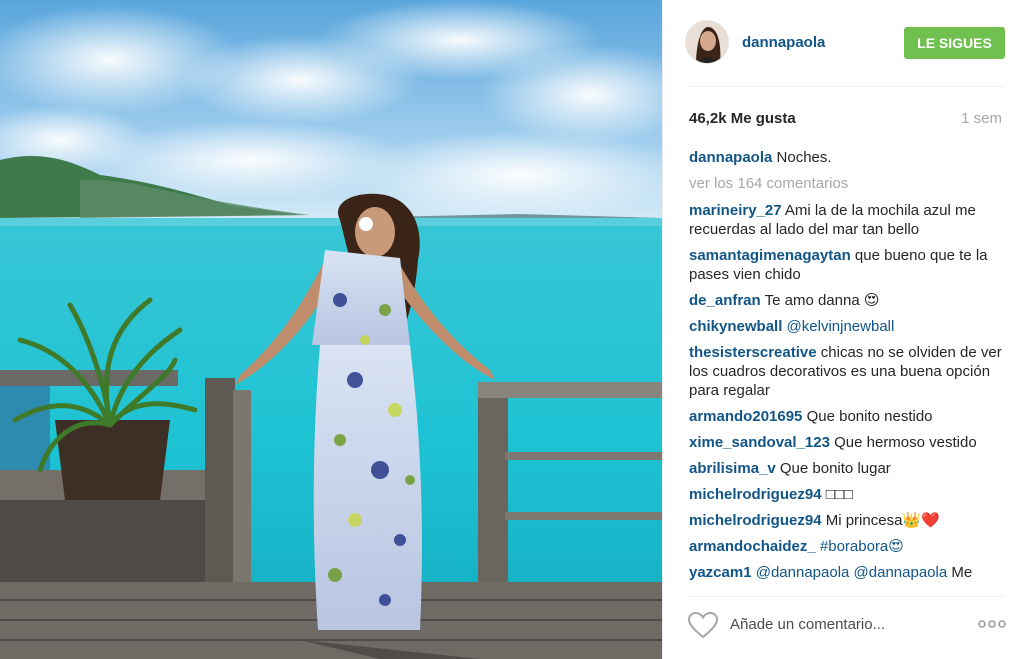 The height and width of the screenshot is (659, 1030). Describe the element at coordinates (822, 300) in the screenshot. I see `comment-text: Te amo danna 😍` at that location.